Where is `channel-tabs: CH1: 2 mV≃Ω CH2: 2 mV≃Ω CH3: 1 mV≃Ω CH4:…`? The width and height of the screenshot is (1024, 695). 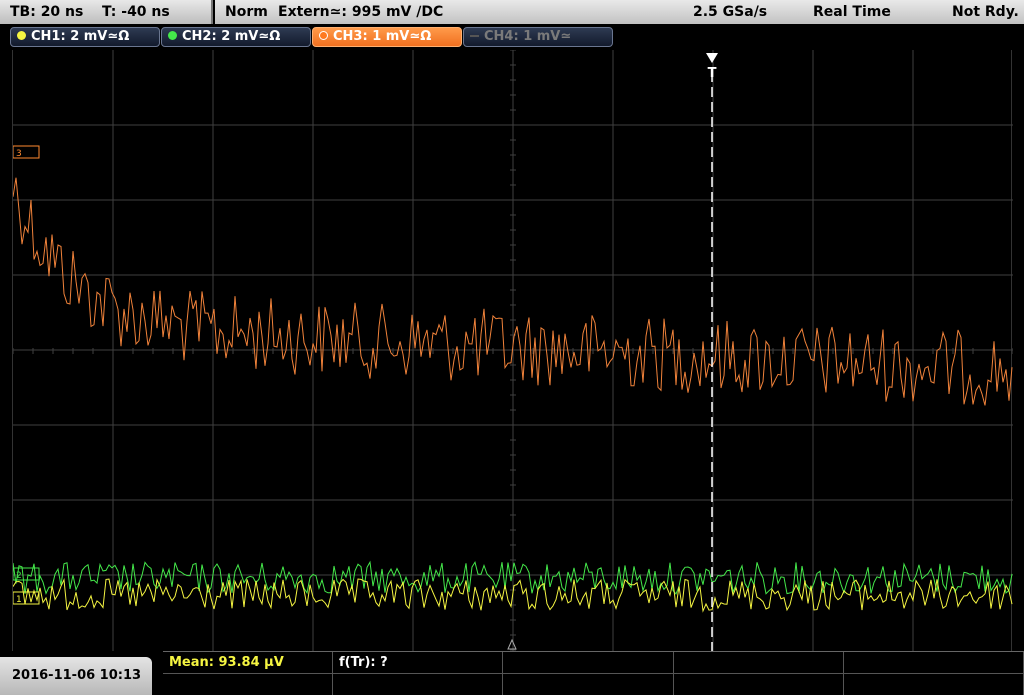 channel-tabs: CH1: 2 mV≃Ω CH2: 2 mV≃Ω CH3: 1 mV≃Ω CH4:… is located at coordinates (512, 37).